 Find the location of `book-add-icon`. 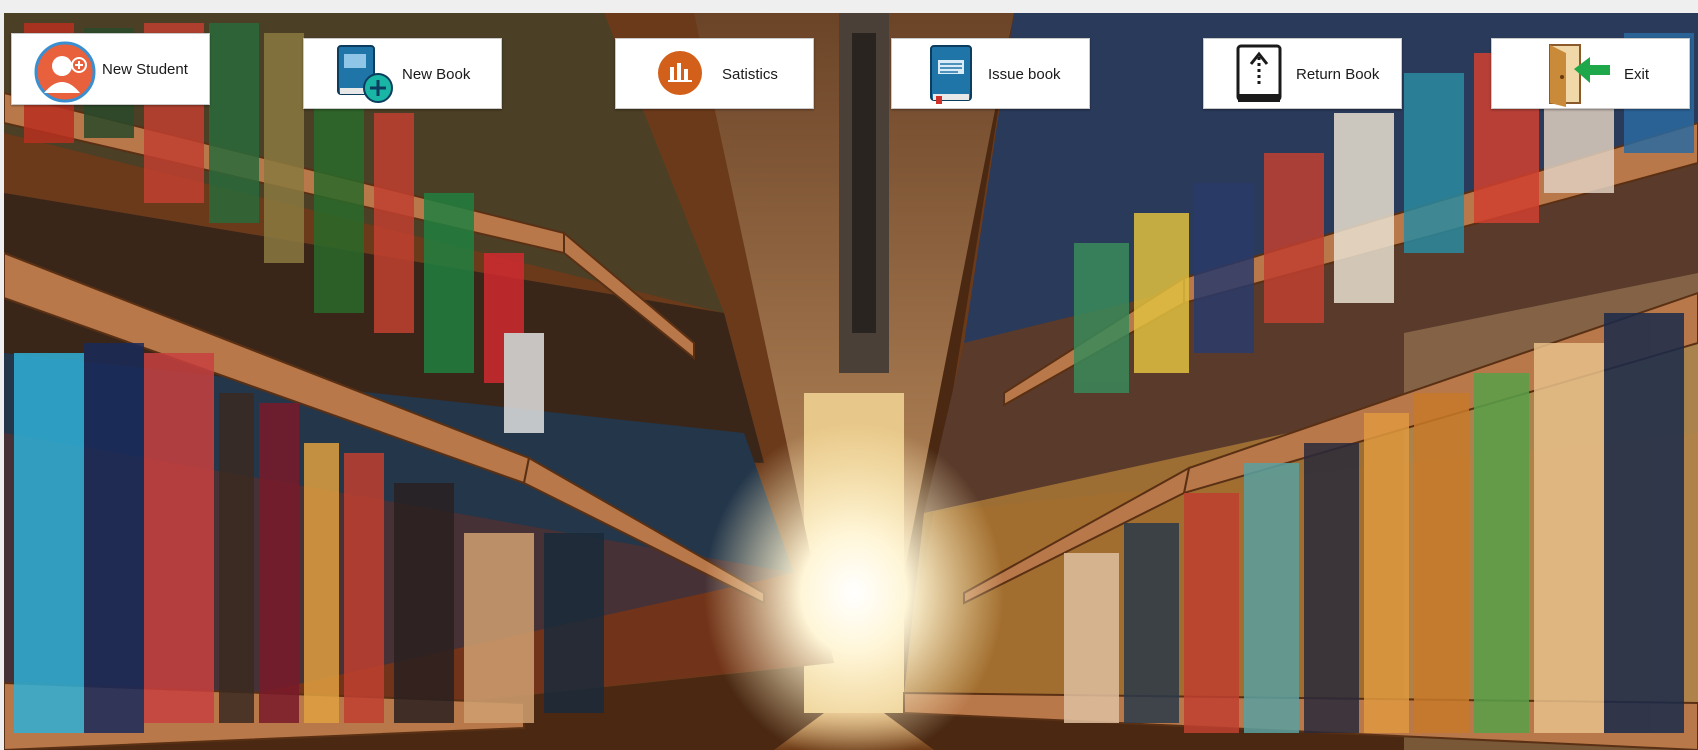

book-add-icon is located at coordinates (365, 74).